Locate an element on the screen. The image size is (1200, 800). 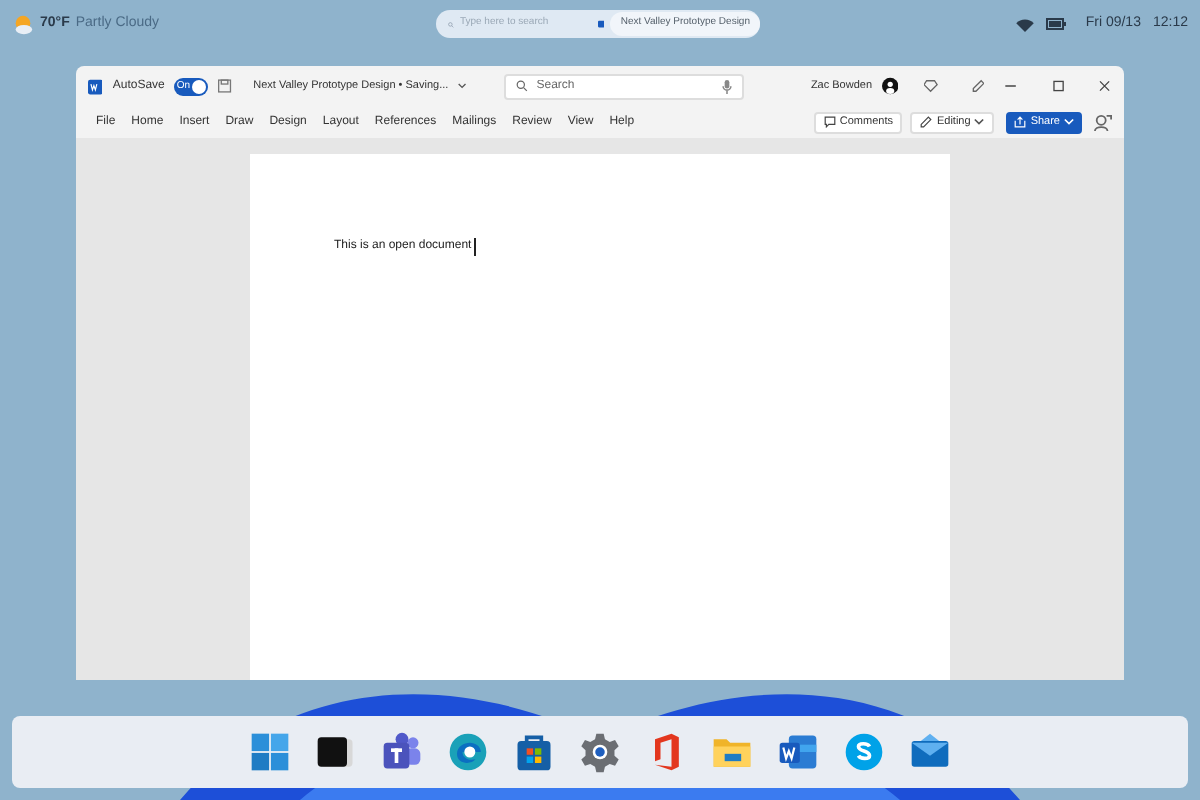
save-icon is located at coordinates (225, 86).